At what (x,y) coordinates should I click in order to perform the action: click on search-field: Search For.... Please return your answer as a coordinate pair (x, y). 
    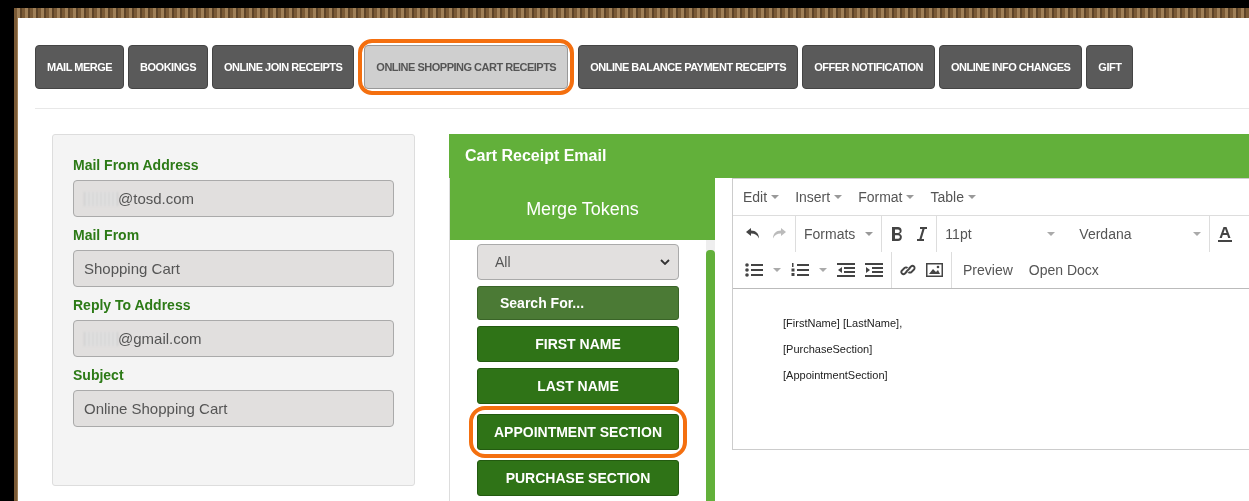
    Looking at the image, I should click on (578, 303).